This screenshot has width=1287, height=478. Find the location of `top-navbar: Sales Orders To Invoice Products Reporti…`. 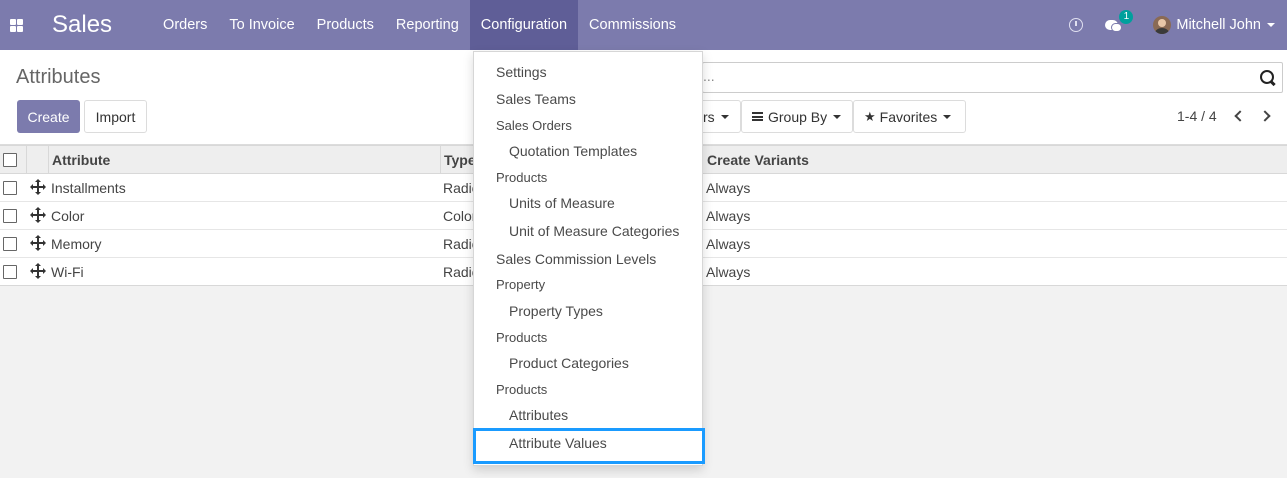

top-navbar: Sales Orders To Invoice Products Reporti… is located at coordinates (643, 25).